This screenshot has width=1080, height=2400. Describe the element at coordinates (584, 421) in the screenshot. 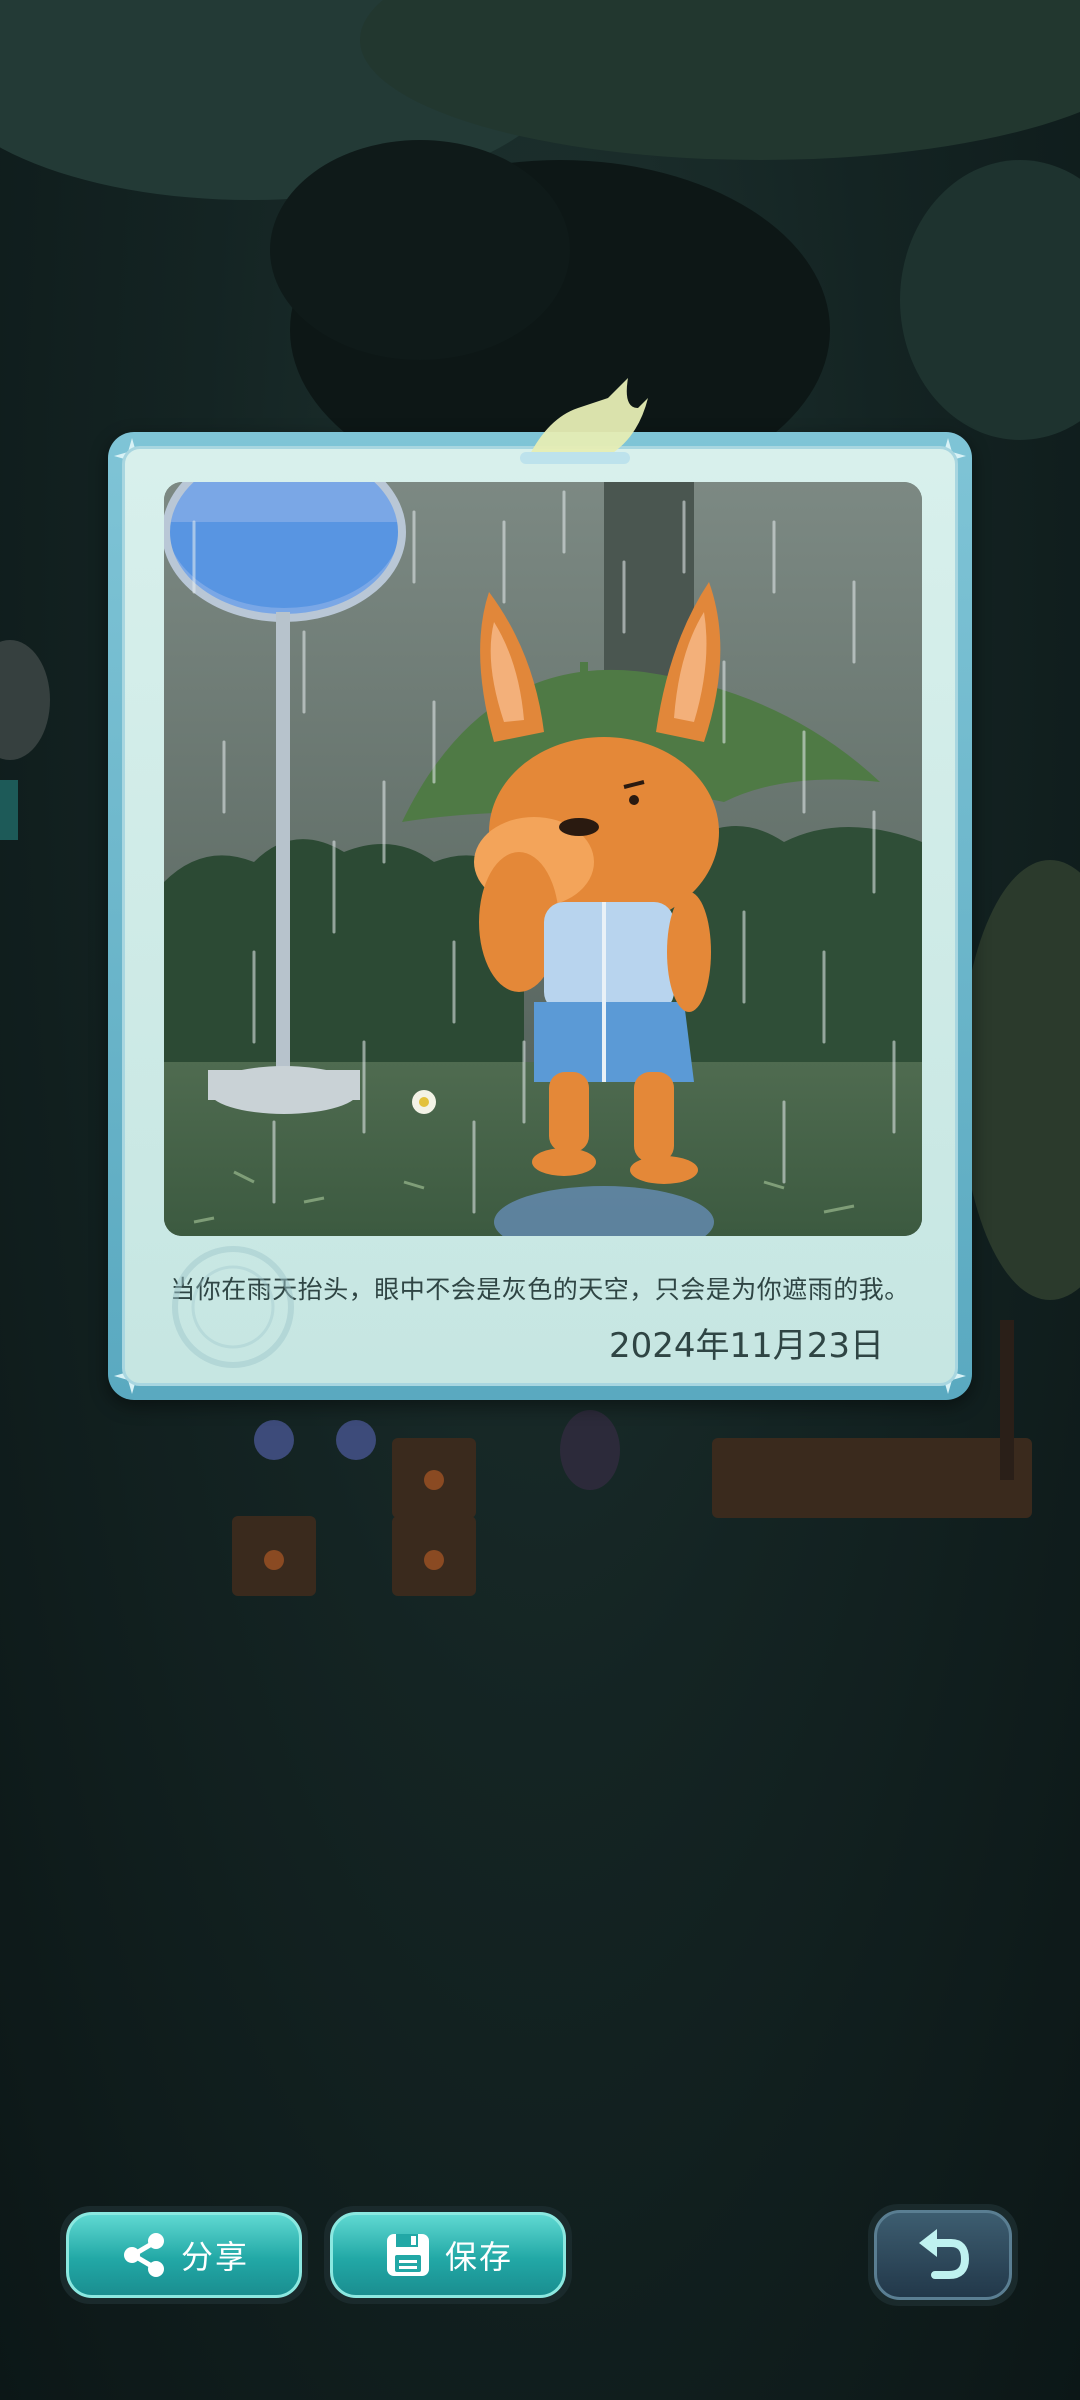

I see `tape-clip-icon` at that location.